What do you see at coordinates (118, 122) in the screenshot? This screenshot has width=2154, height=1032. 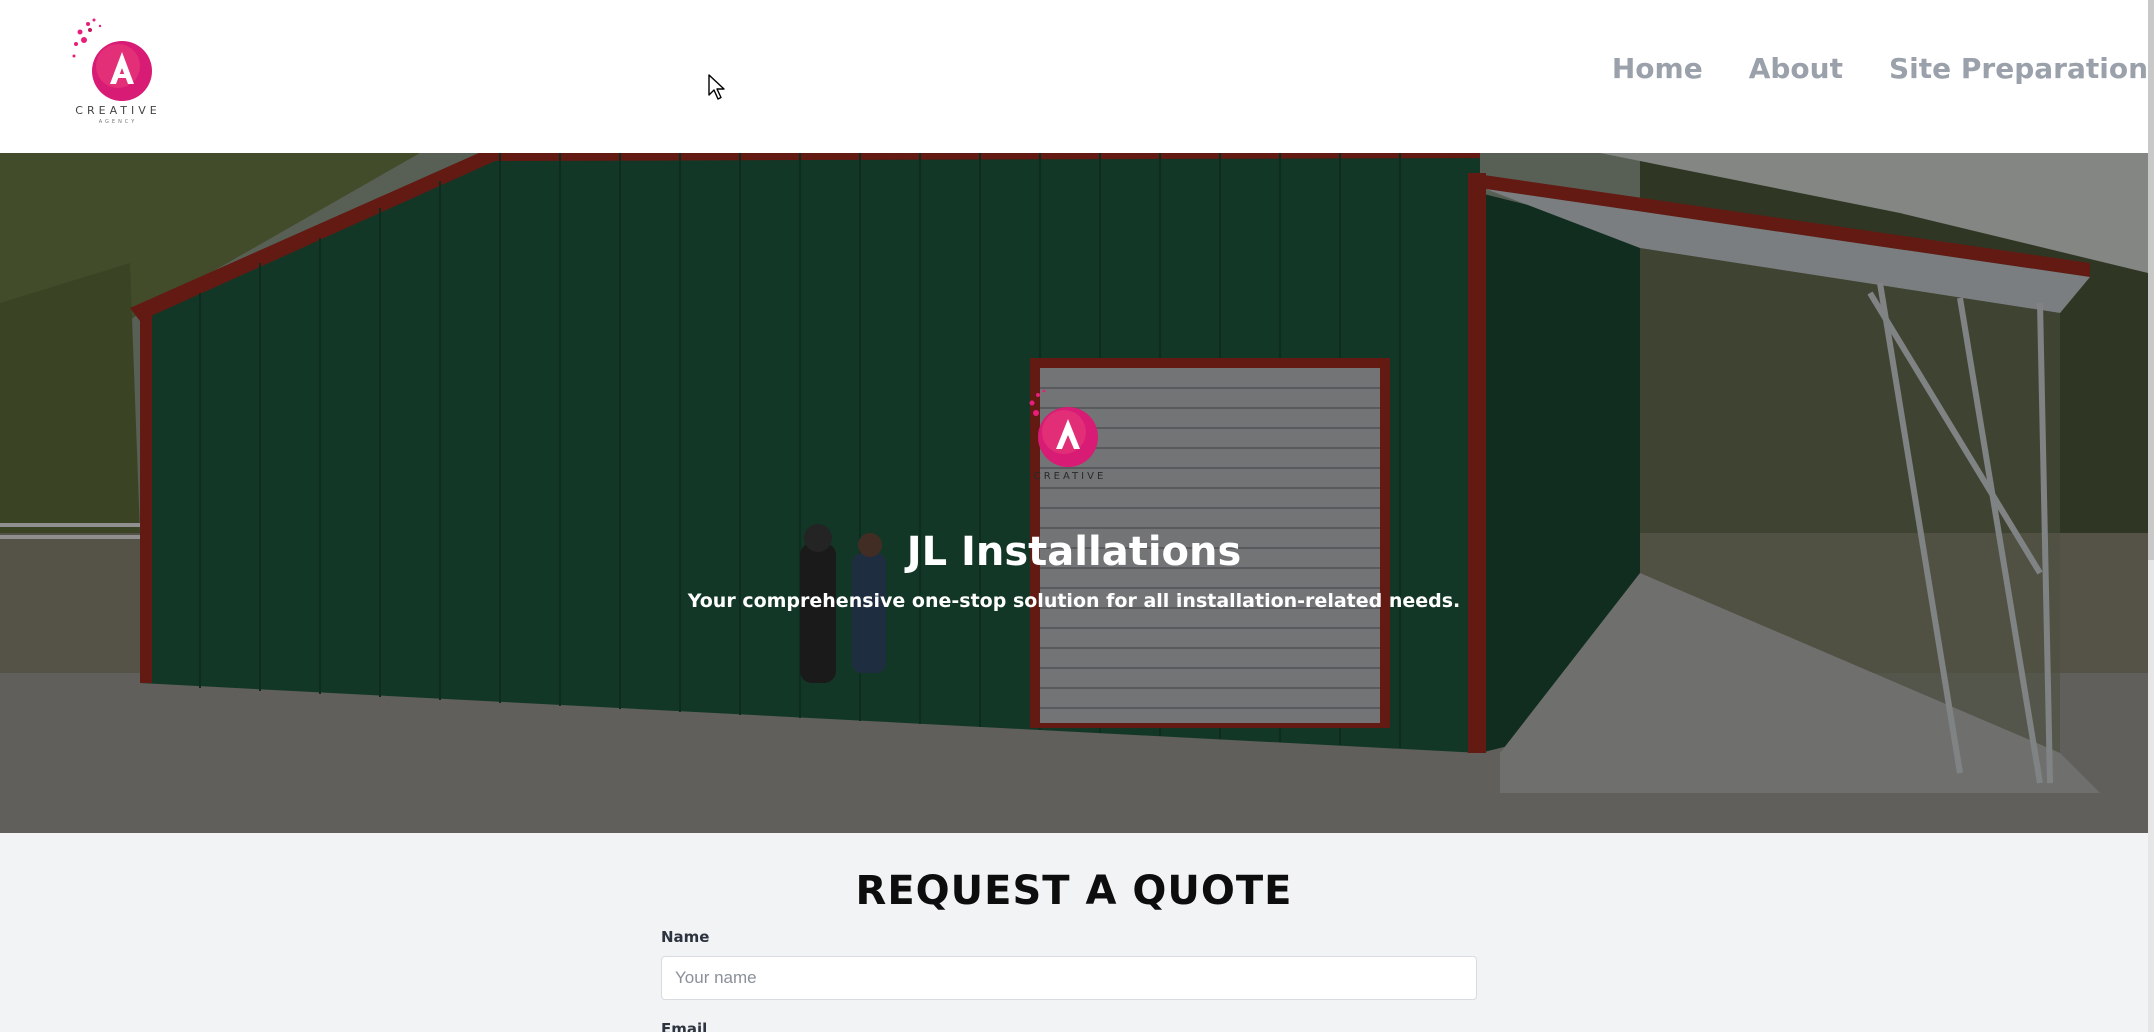 I see `logo-subtext: AGENCY` at bounding box center [118, 122].